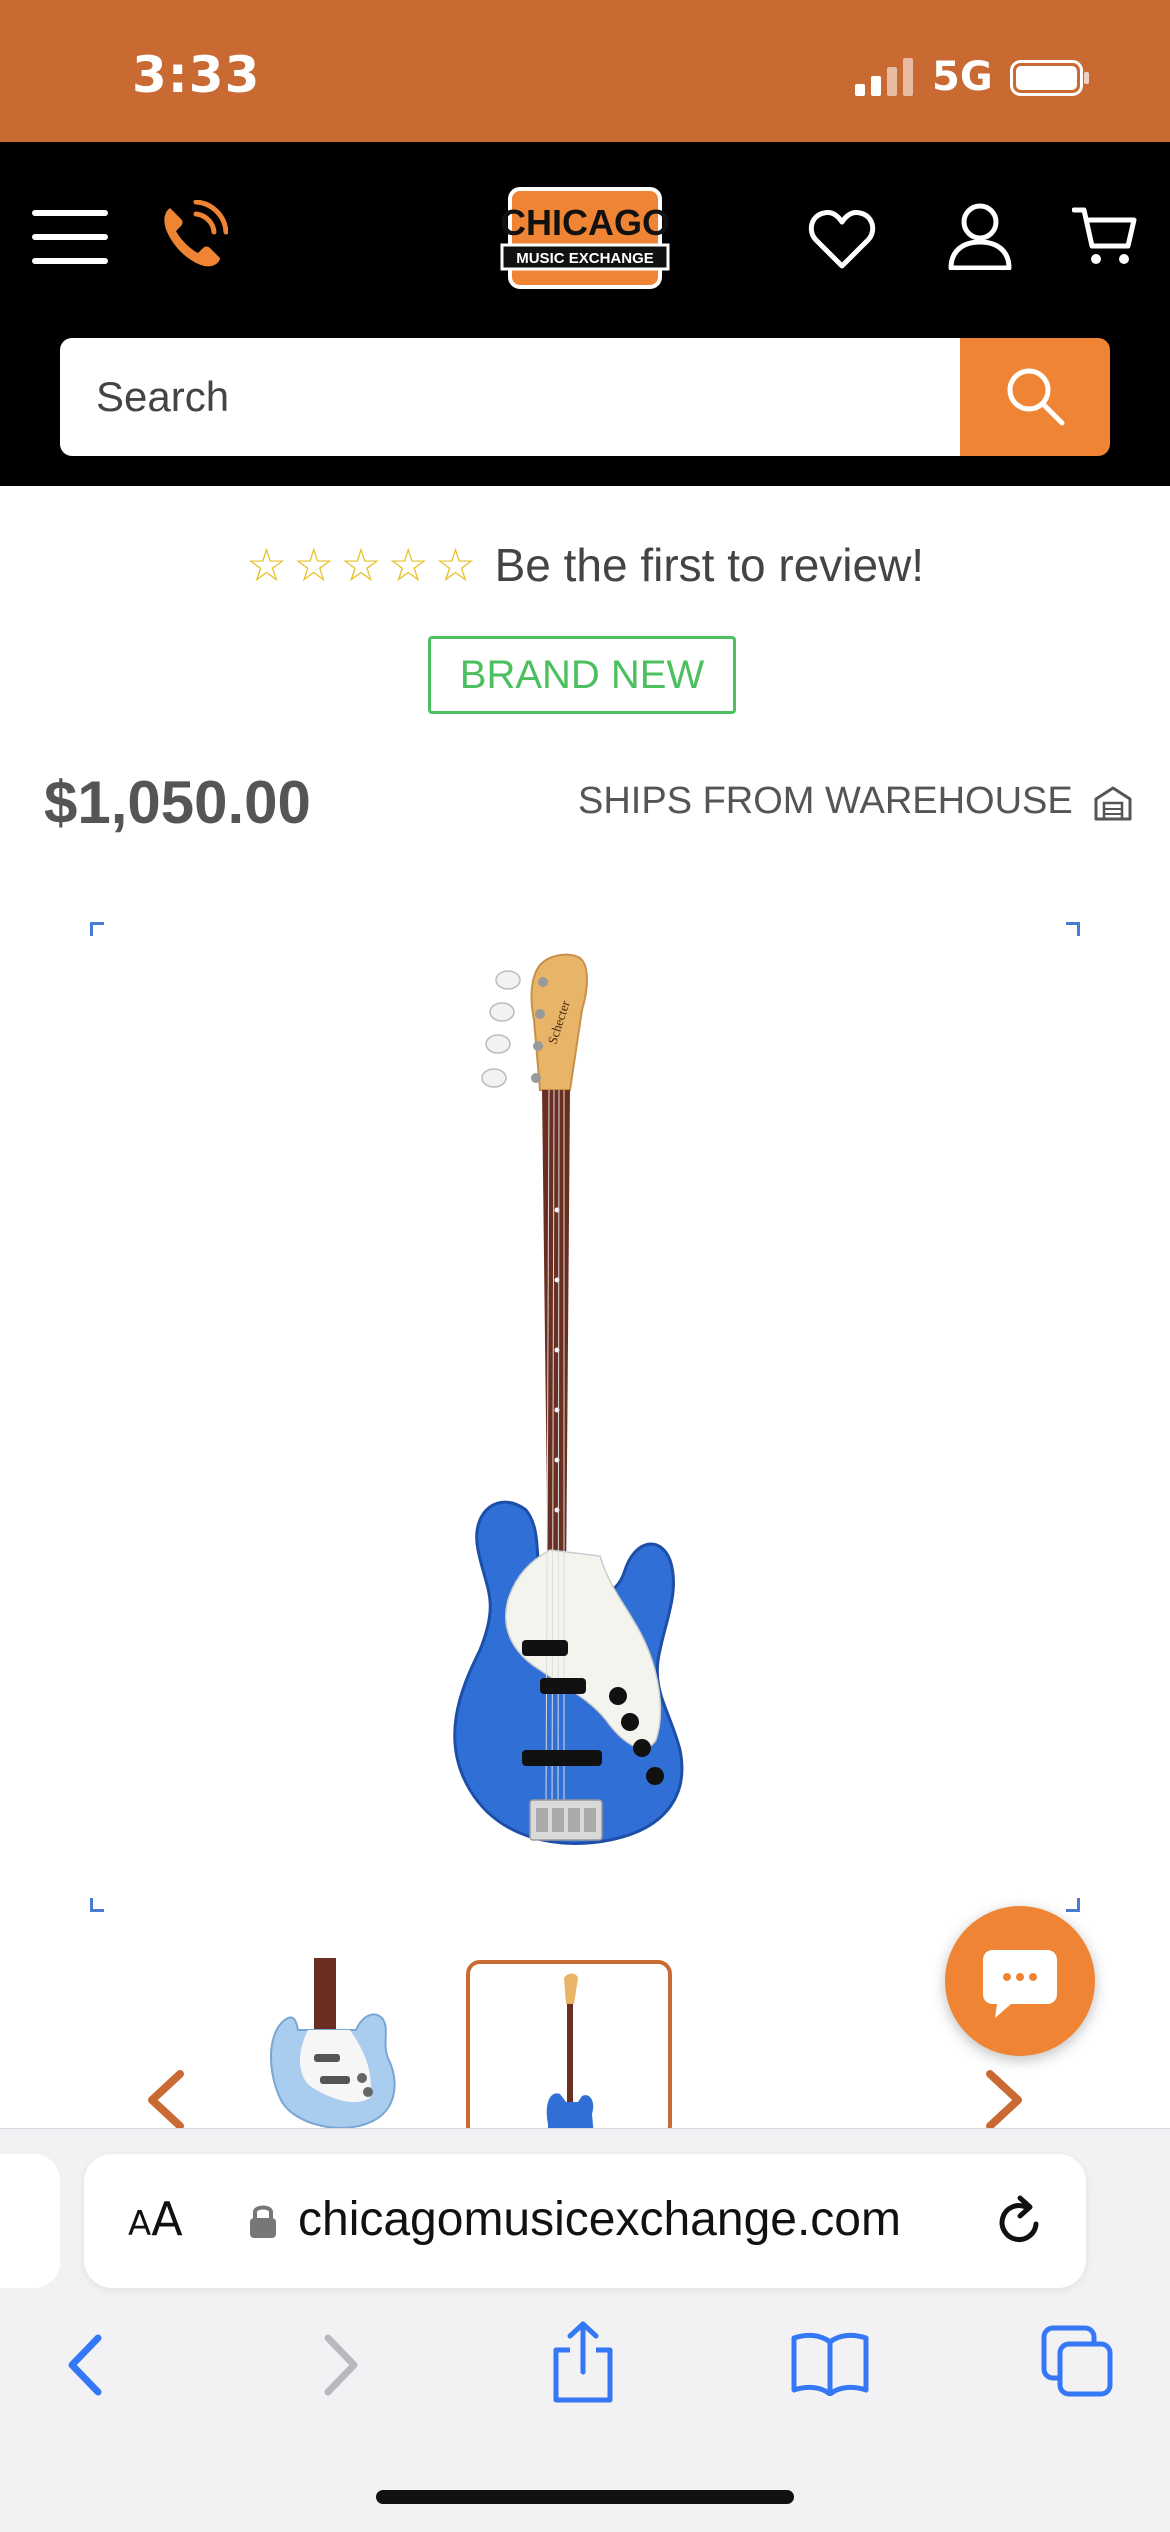  What do you see at coordinates (585, 222) in the screenshot?
I see `logo-text-main: CHICAGO` at bounding box center [585, 222].